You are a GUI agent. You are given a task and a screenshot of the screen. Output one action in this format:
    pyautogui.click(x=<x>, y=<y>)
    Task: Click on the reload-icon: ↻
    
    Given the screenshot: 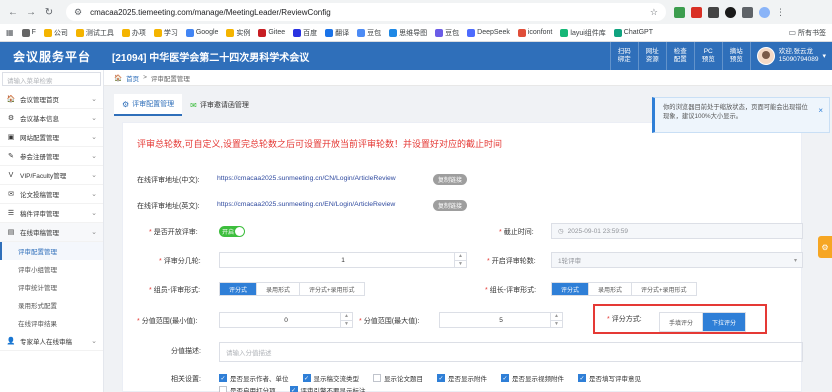 What is the action you would take?
    pyautogui.click(x=49, y=12)
    